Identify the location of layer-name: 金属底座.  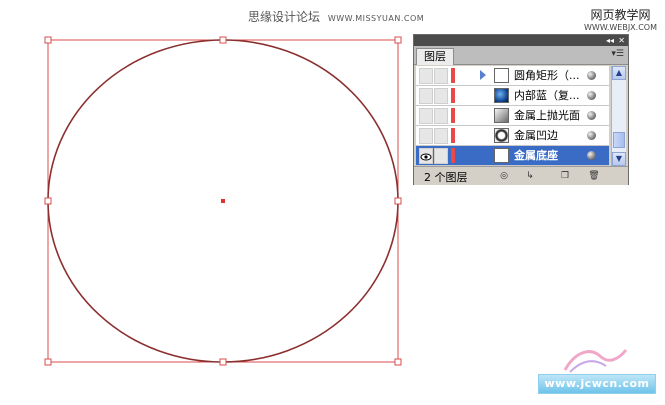
(536, 155).